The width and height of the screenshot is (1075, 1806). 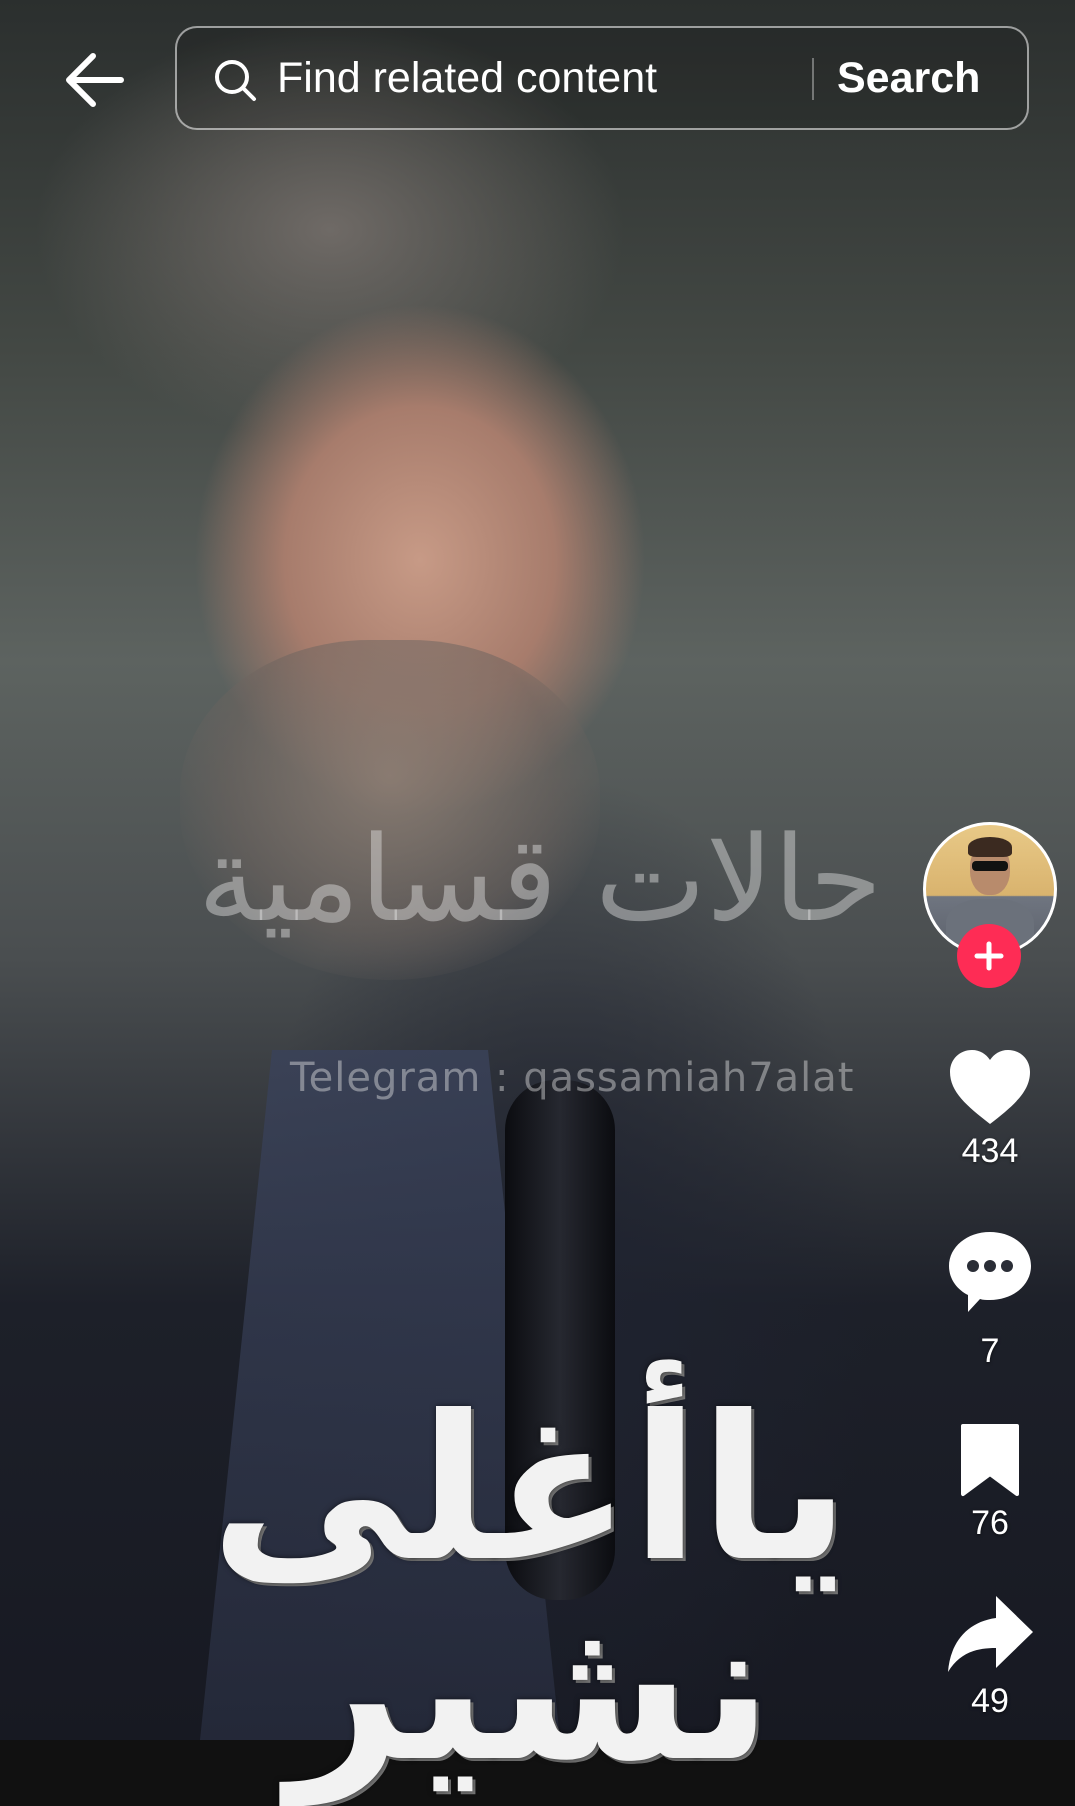 I want to click on search-divider, so click(x=813, y=79).